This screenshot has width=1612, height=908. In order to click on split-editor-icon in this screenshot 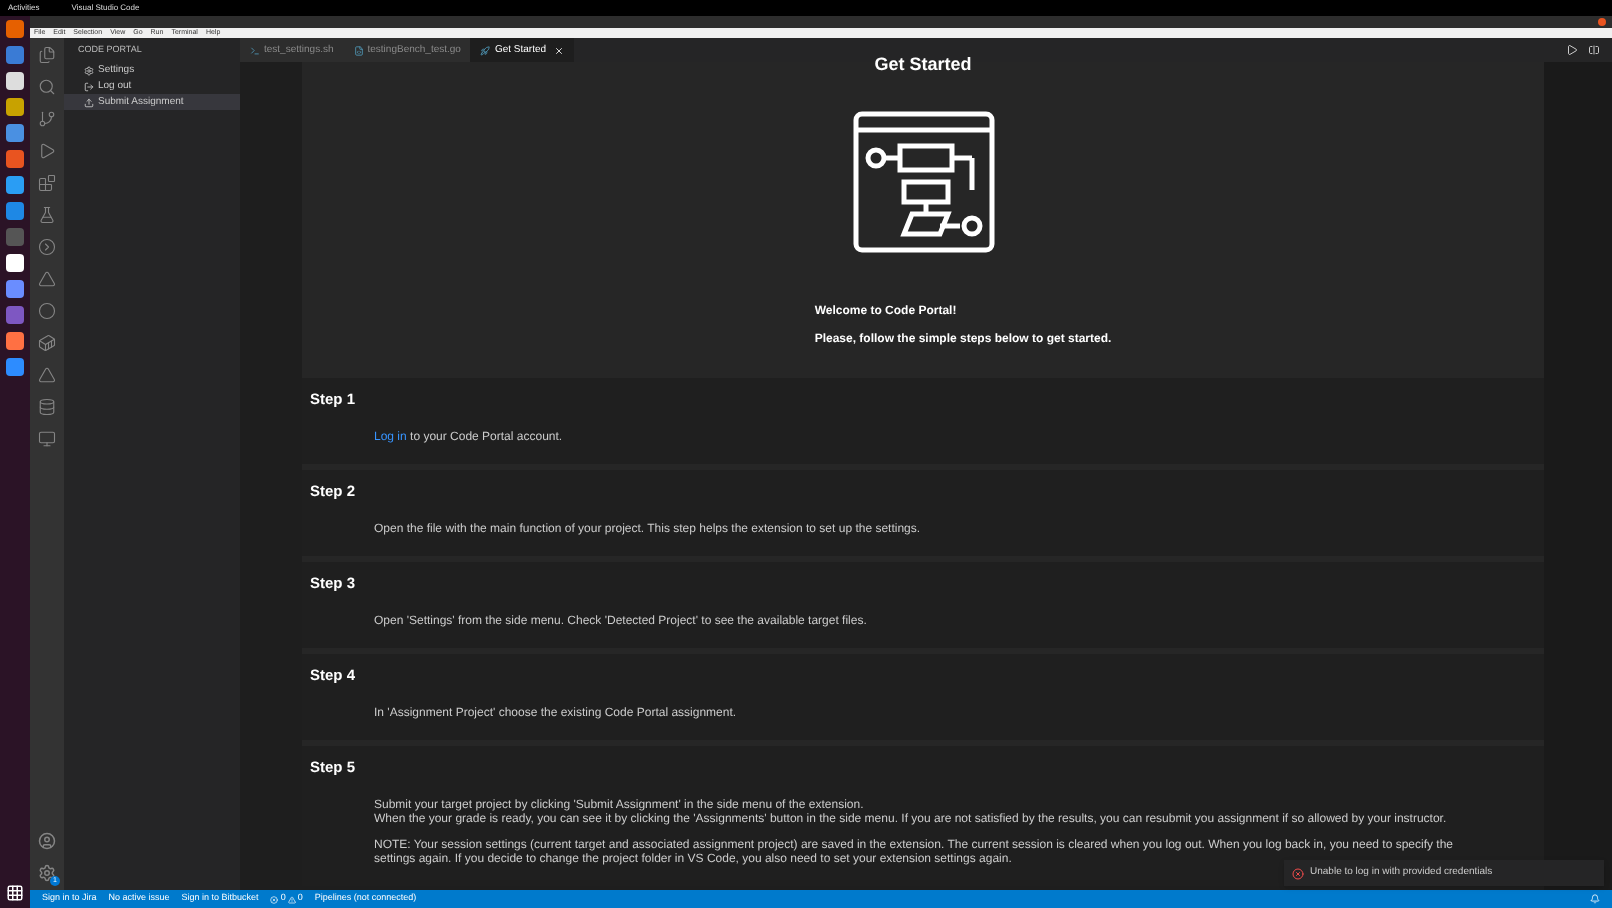, I will do `click(1594, 50)`.